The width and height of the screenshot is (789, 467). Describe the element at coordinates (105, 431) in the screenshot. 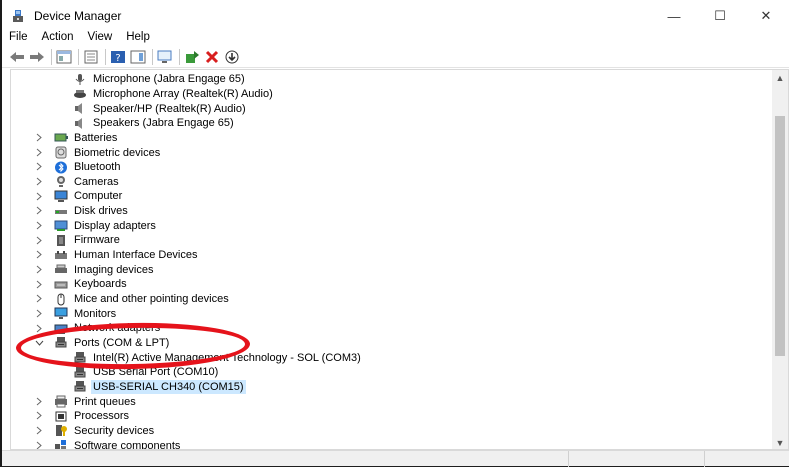

I see `tree-item: Security devices` at that location.